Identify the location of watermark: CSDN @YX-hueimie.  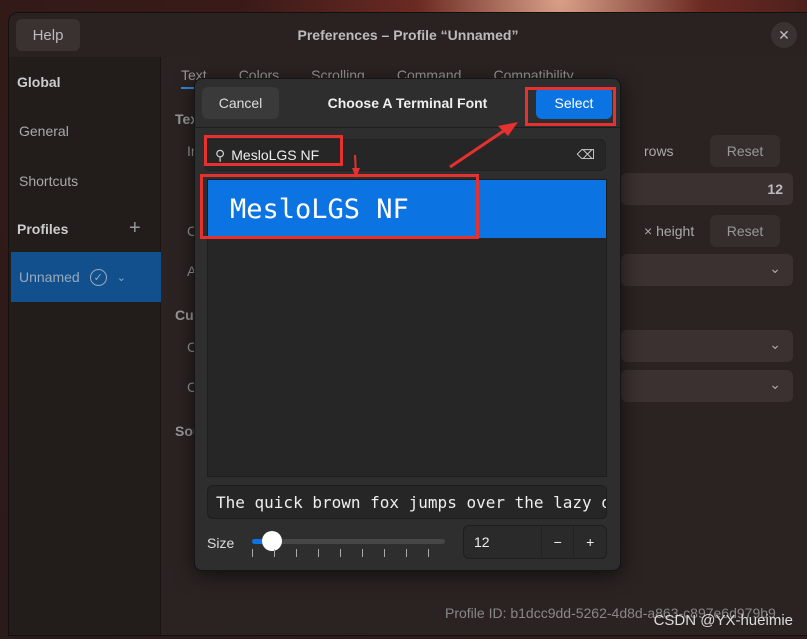
(723, 620).